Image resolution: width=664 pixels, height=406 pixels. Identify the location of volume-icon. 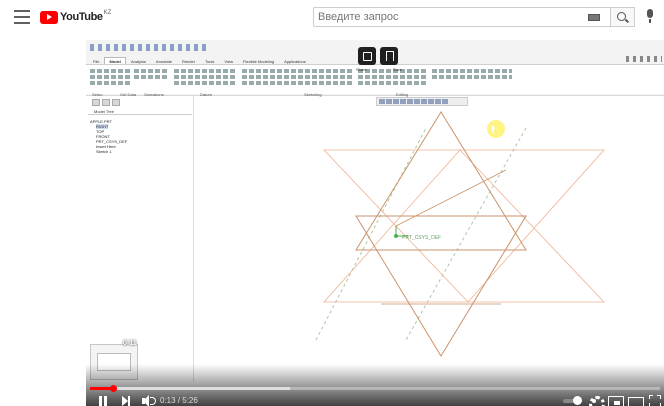
(149, 400).